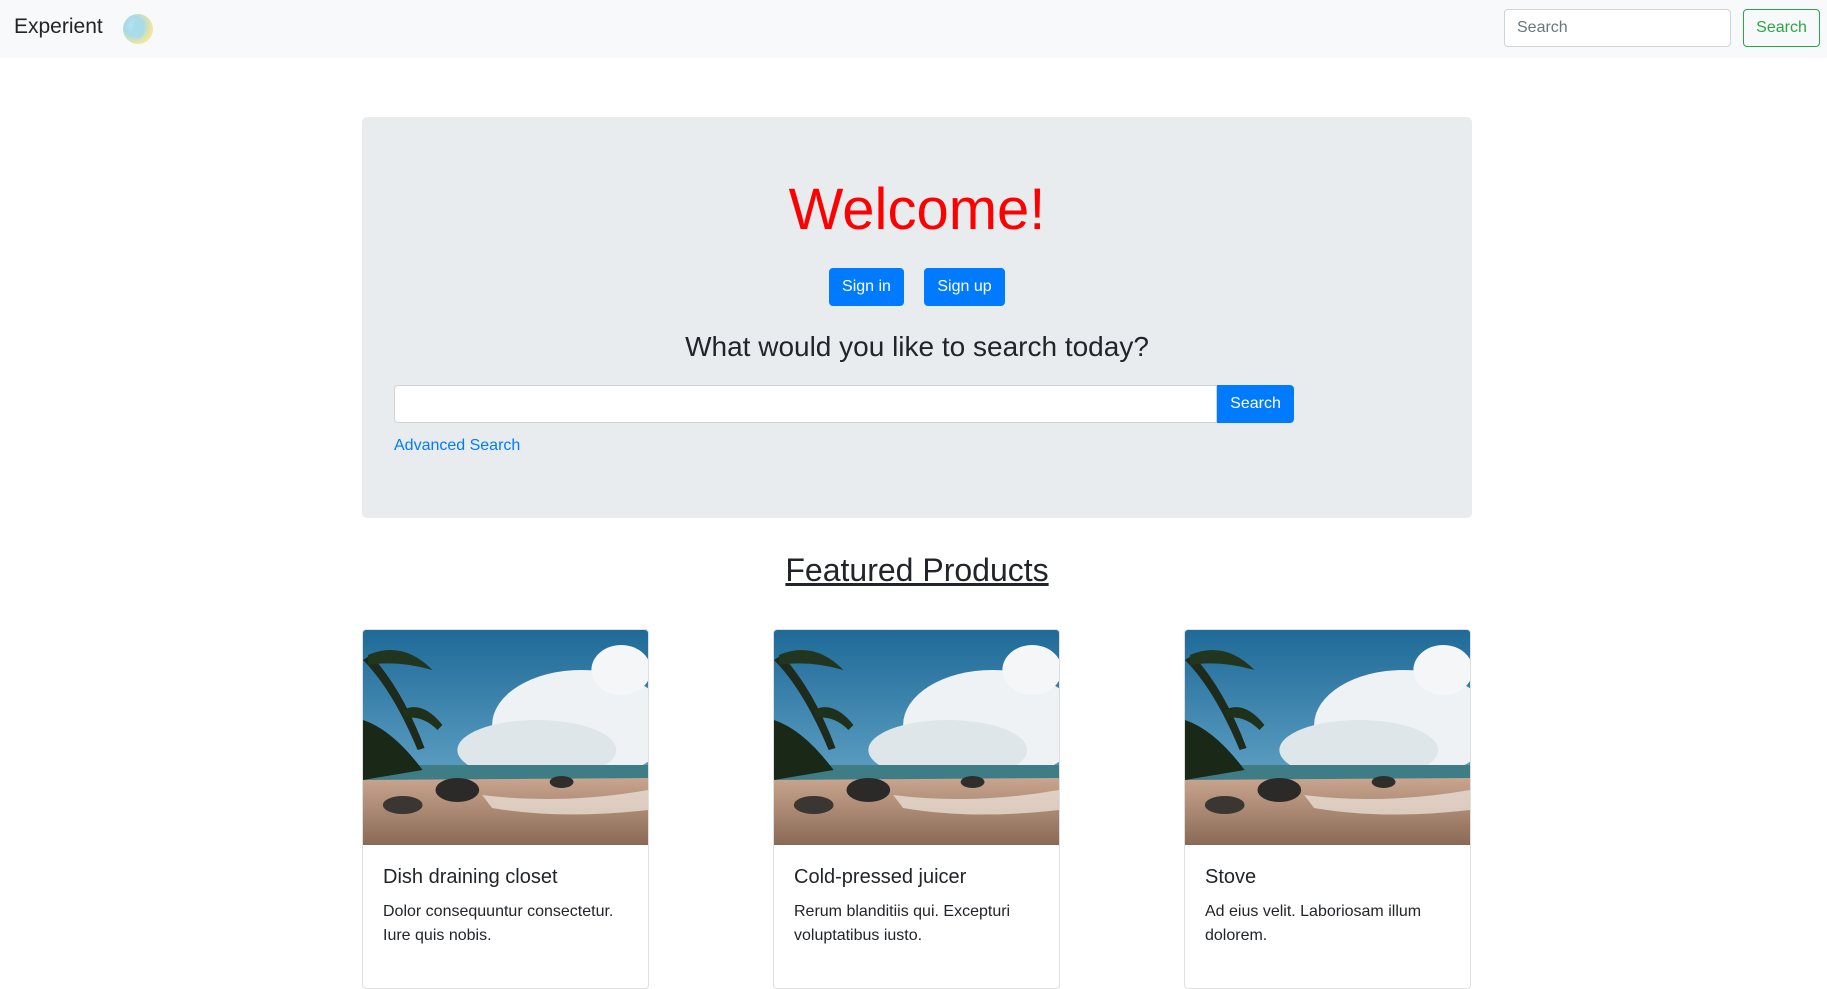 The width and height of the screenshot is (1827, 989). What do you see at coordinates (58, 27) in the screenshot?
I see `brand-name: Experient` at bounding box center [58, 27].